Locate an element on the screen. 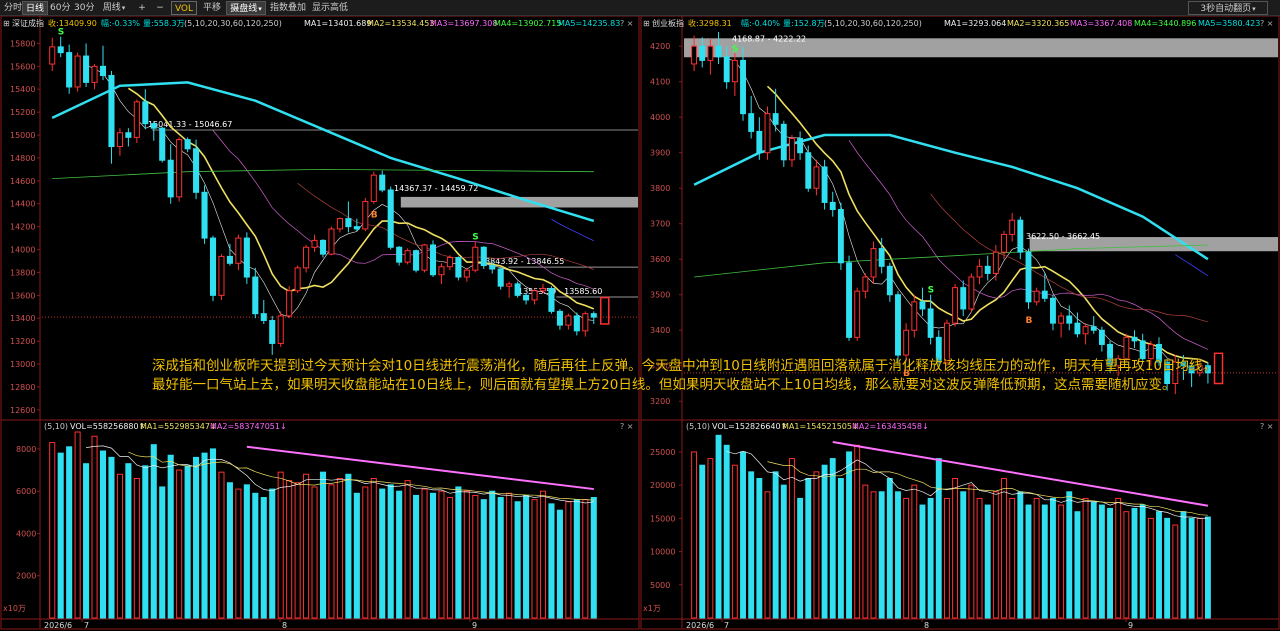 Image resolution: width=1280 pixels, height=631 pixels. toolbar-item-7: VOL is located at coordinates (184, 8).